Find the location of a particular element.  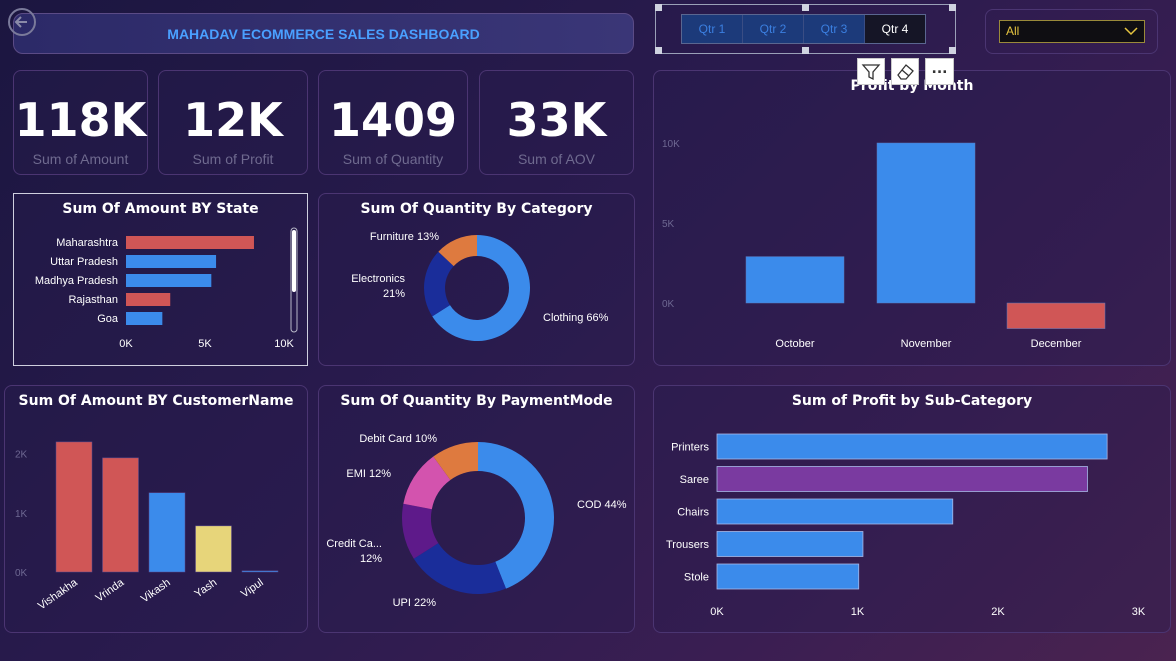

back-button is located at coordinates (22, 22).